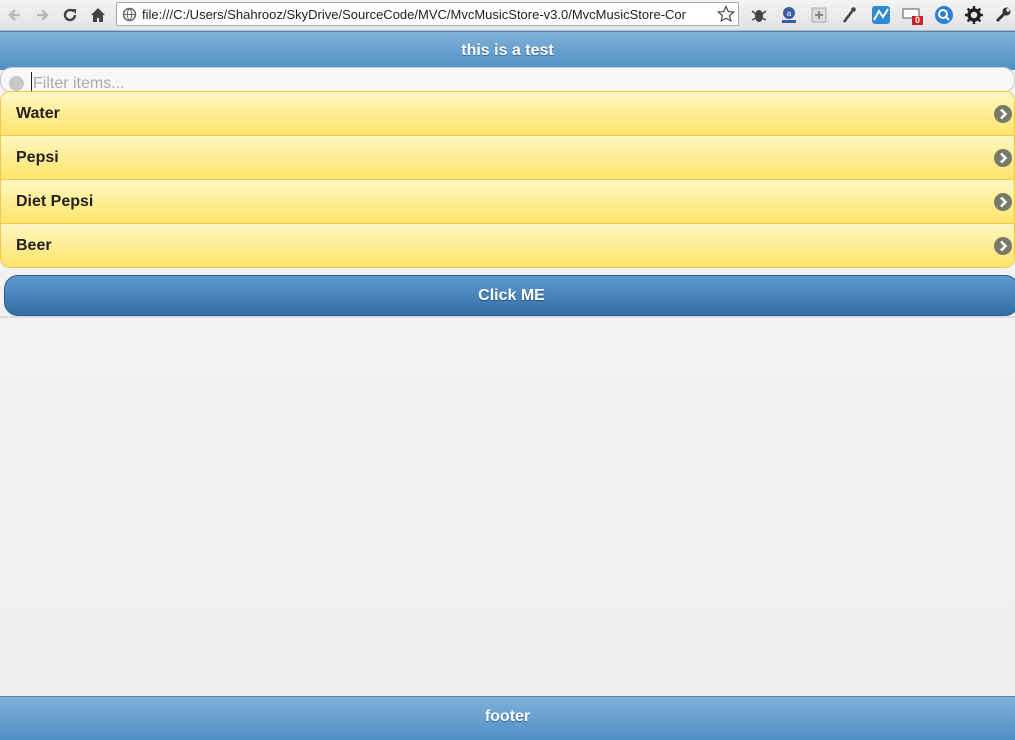 The height and width of the screenshot is (740, 1015). Describe the element at coordinates (819, 15) in the screenshot. I see `plus-box-icon` at that location.